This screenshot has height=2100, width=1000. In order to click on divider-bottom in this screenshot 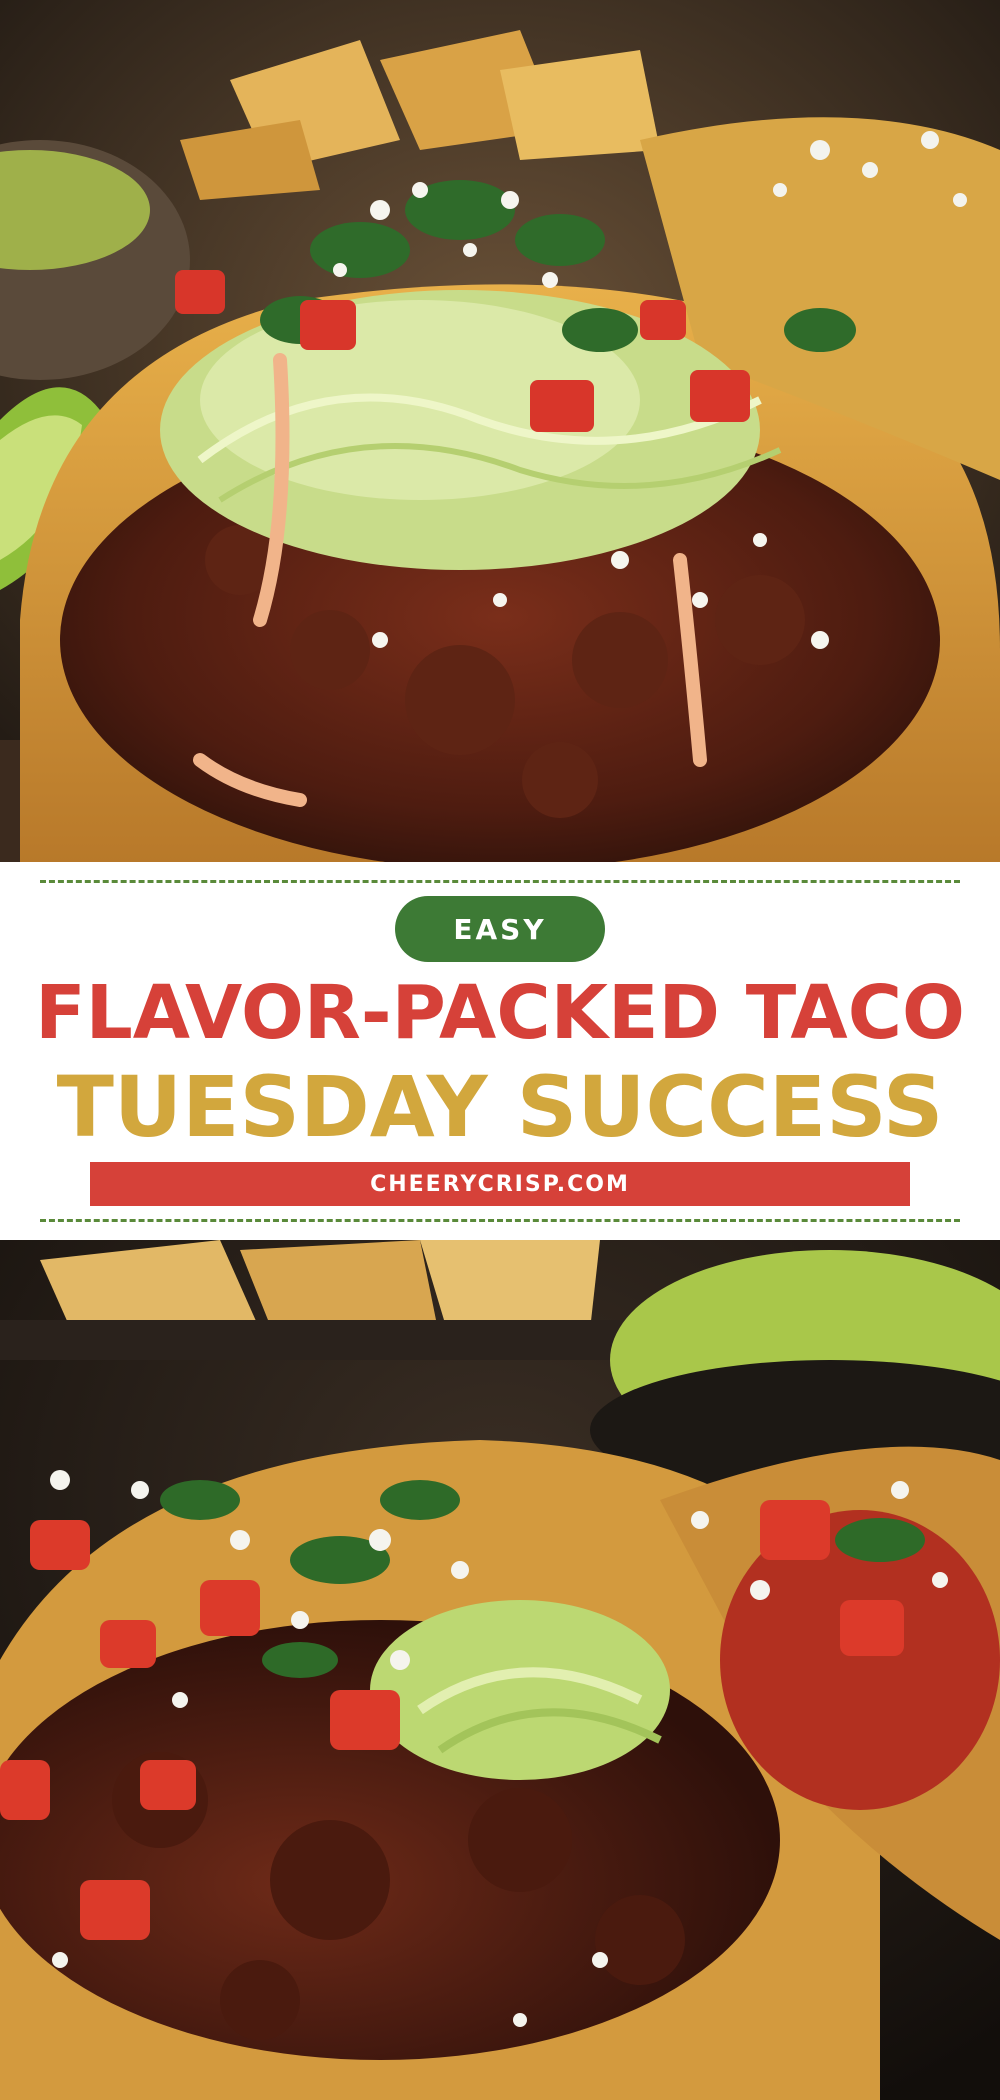, I will do `click(500, 1220)`.